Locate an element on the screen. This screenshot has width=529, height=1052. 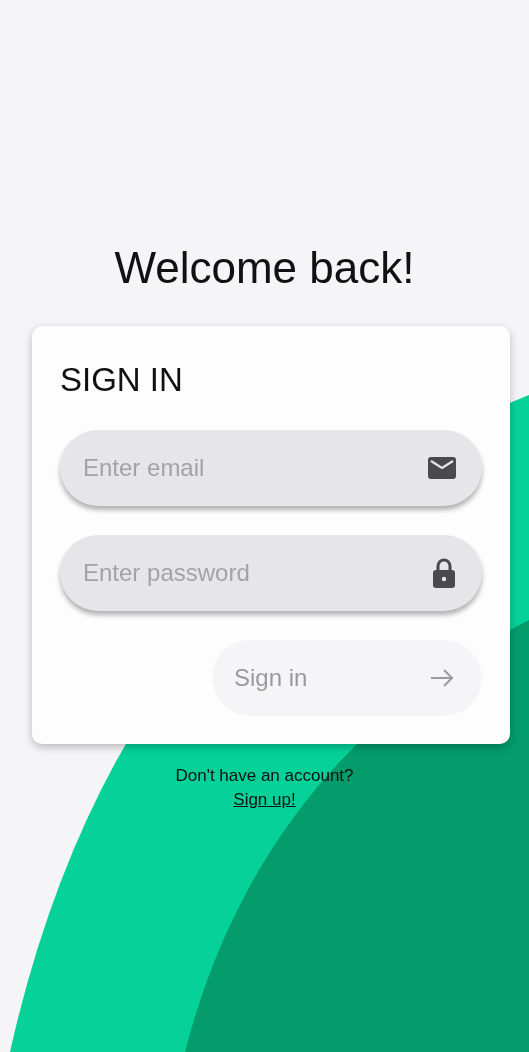
email-field: Enter email is located at coordinates (271, 468).